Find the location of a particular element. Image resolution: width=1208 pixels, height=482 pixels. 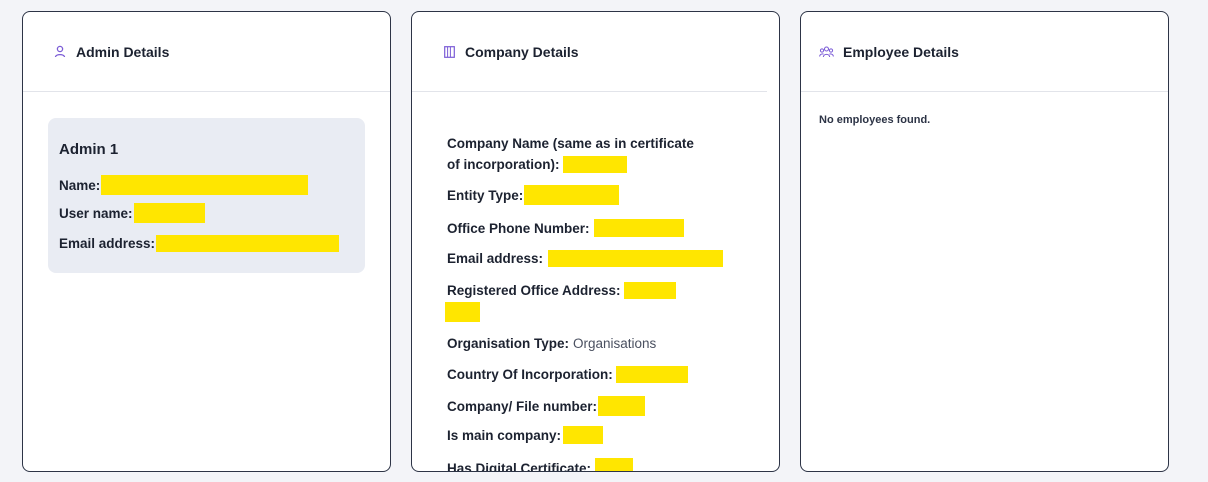

entity-type-row: Entity Type: is located at coordinates (533, 195).